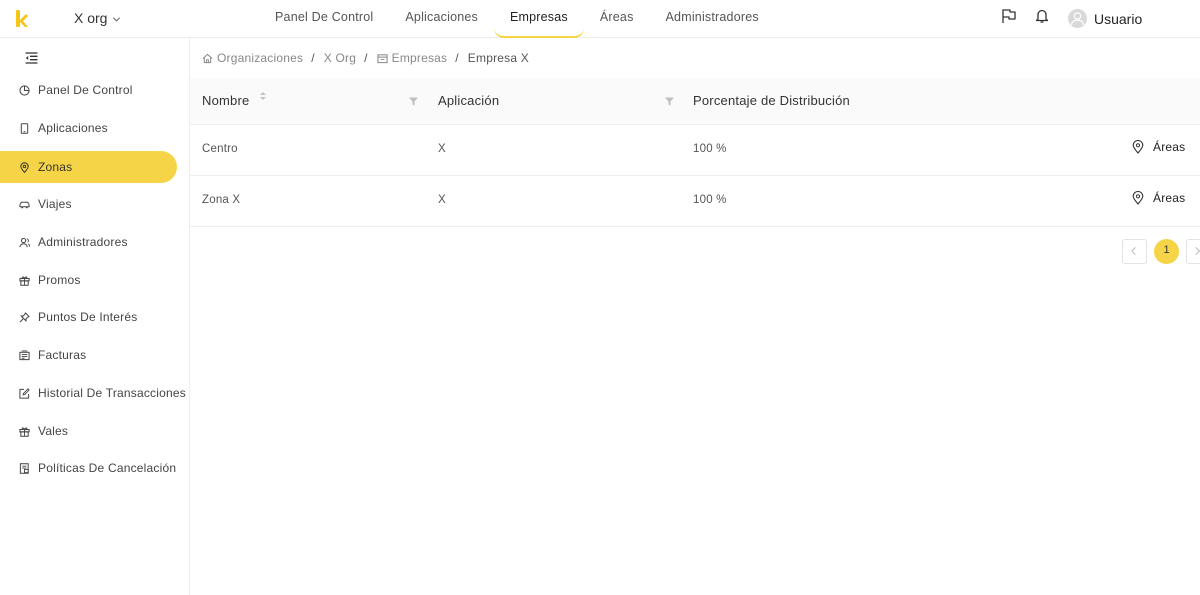 This screenshot has height=595, width=1200. I want to click on nav-panel-de-control: Panel De Control, so click(324, 19).